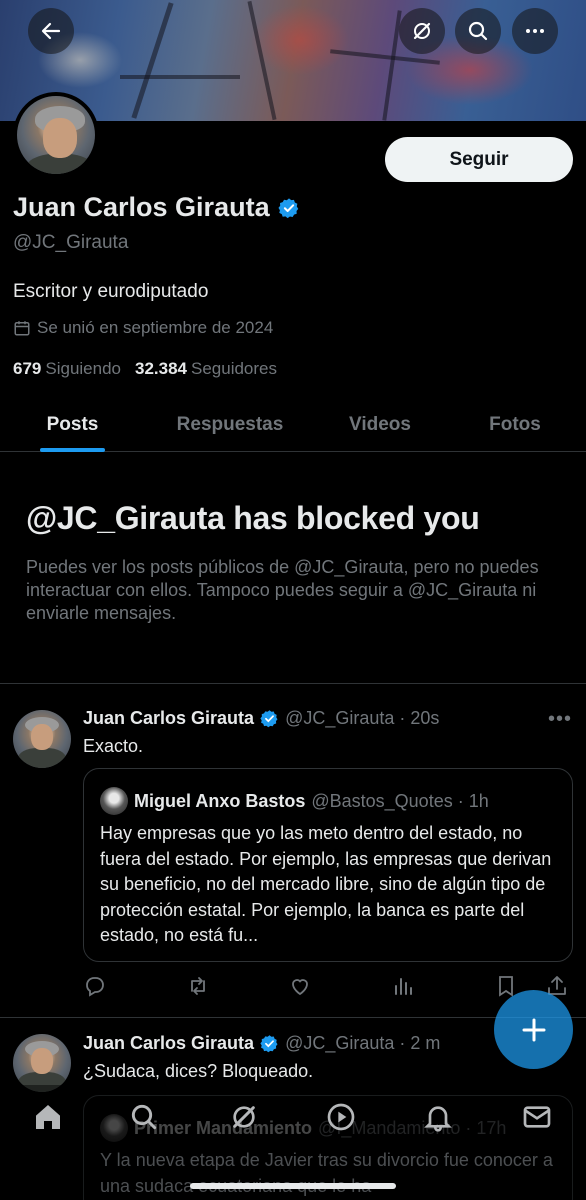 This screenshot has height=1200, width=586. I want to click on notifications-icon, so click(438, 1117).